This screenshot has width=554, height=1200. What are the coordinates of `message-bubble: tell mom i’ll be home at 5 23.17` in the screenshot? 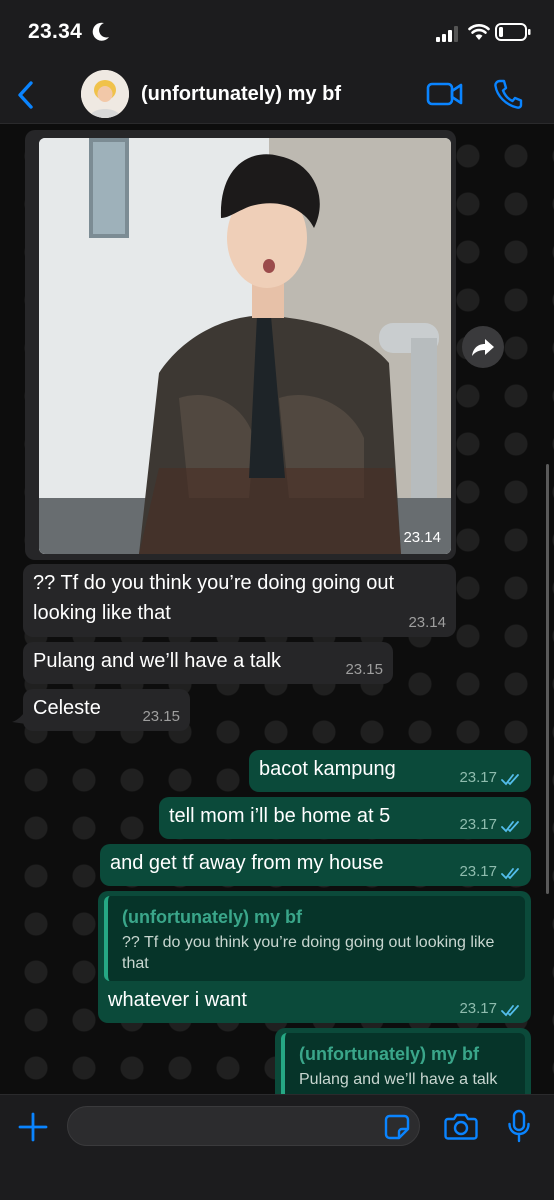 It's located at (345, 818).